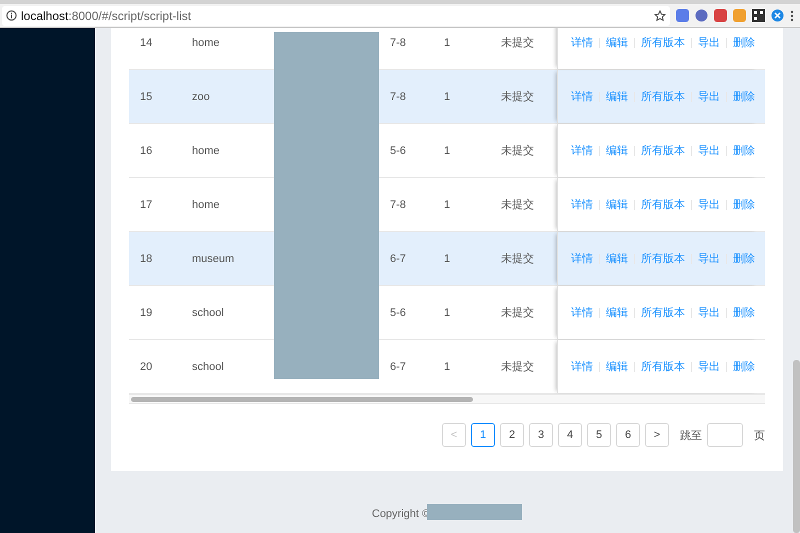  I want to click on next-page-button: >, so click(657, 435).